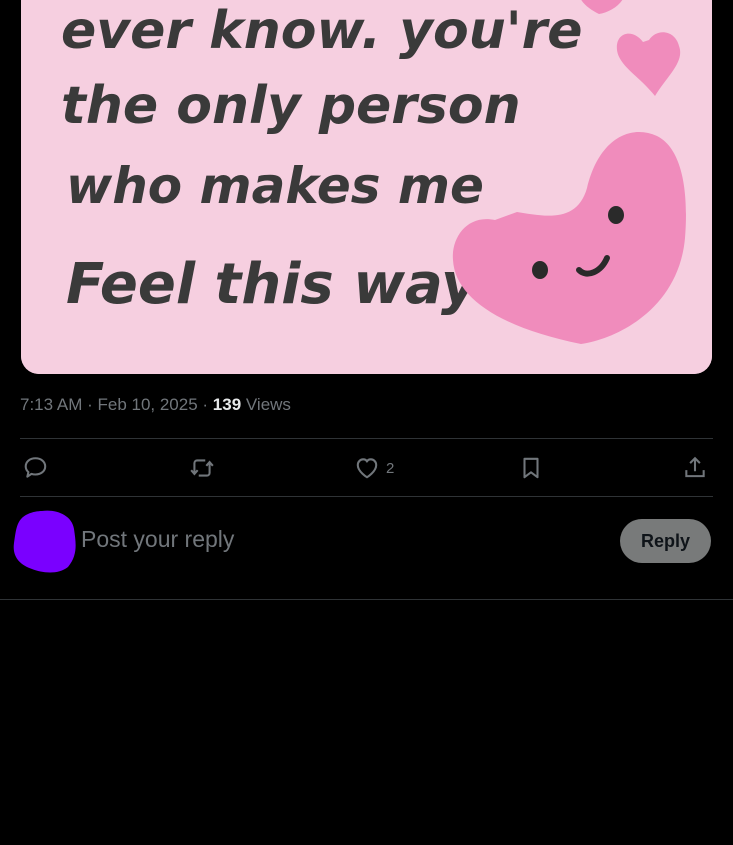  I want to click on post-date: Feb 10, 2025, so click(147, 404).